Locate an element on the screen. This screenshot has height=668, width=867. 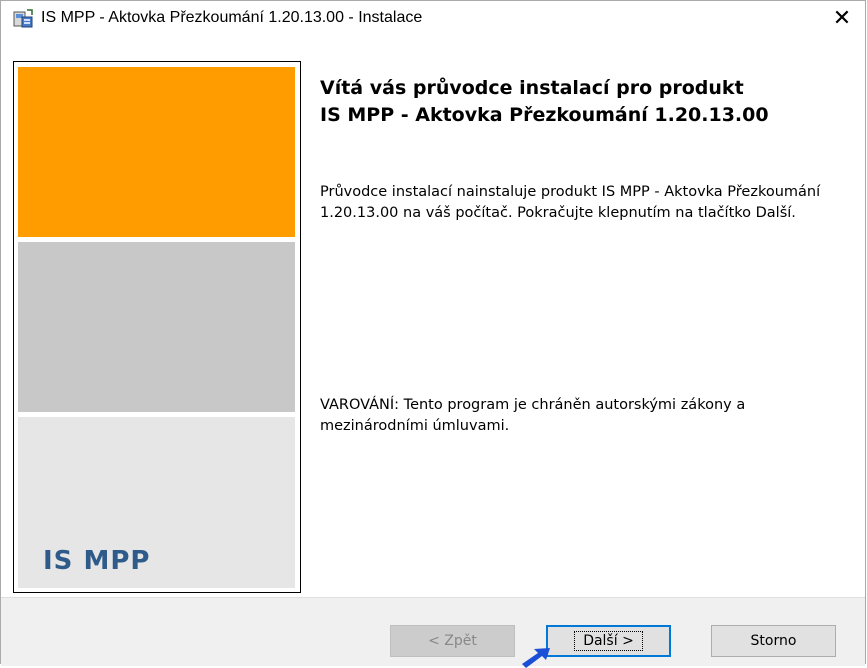
cancel-button-label: Storno is located at coordinates (773, 641).